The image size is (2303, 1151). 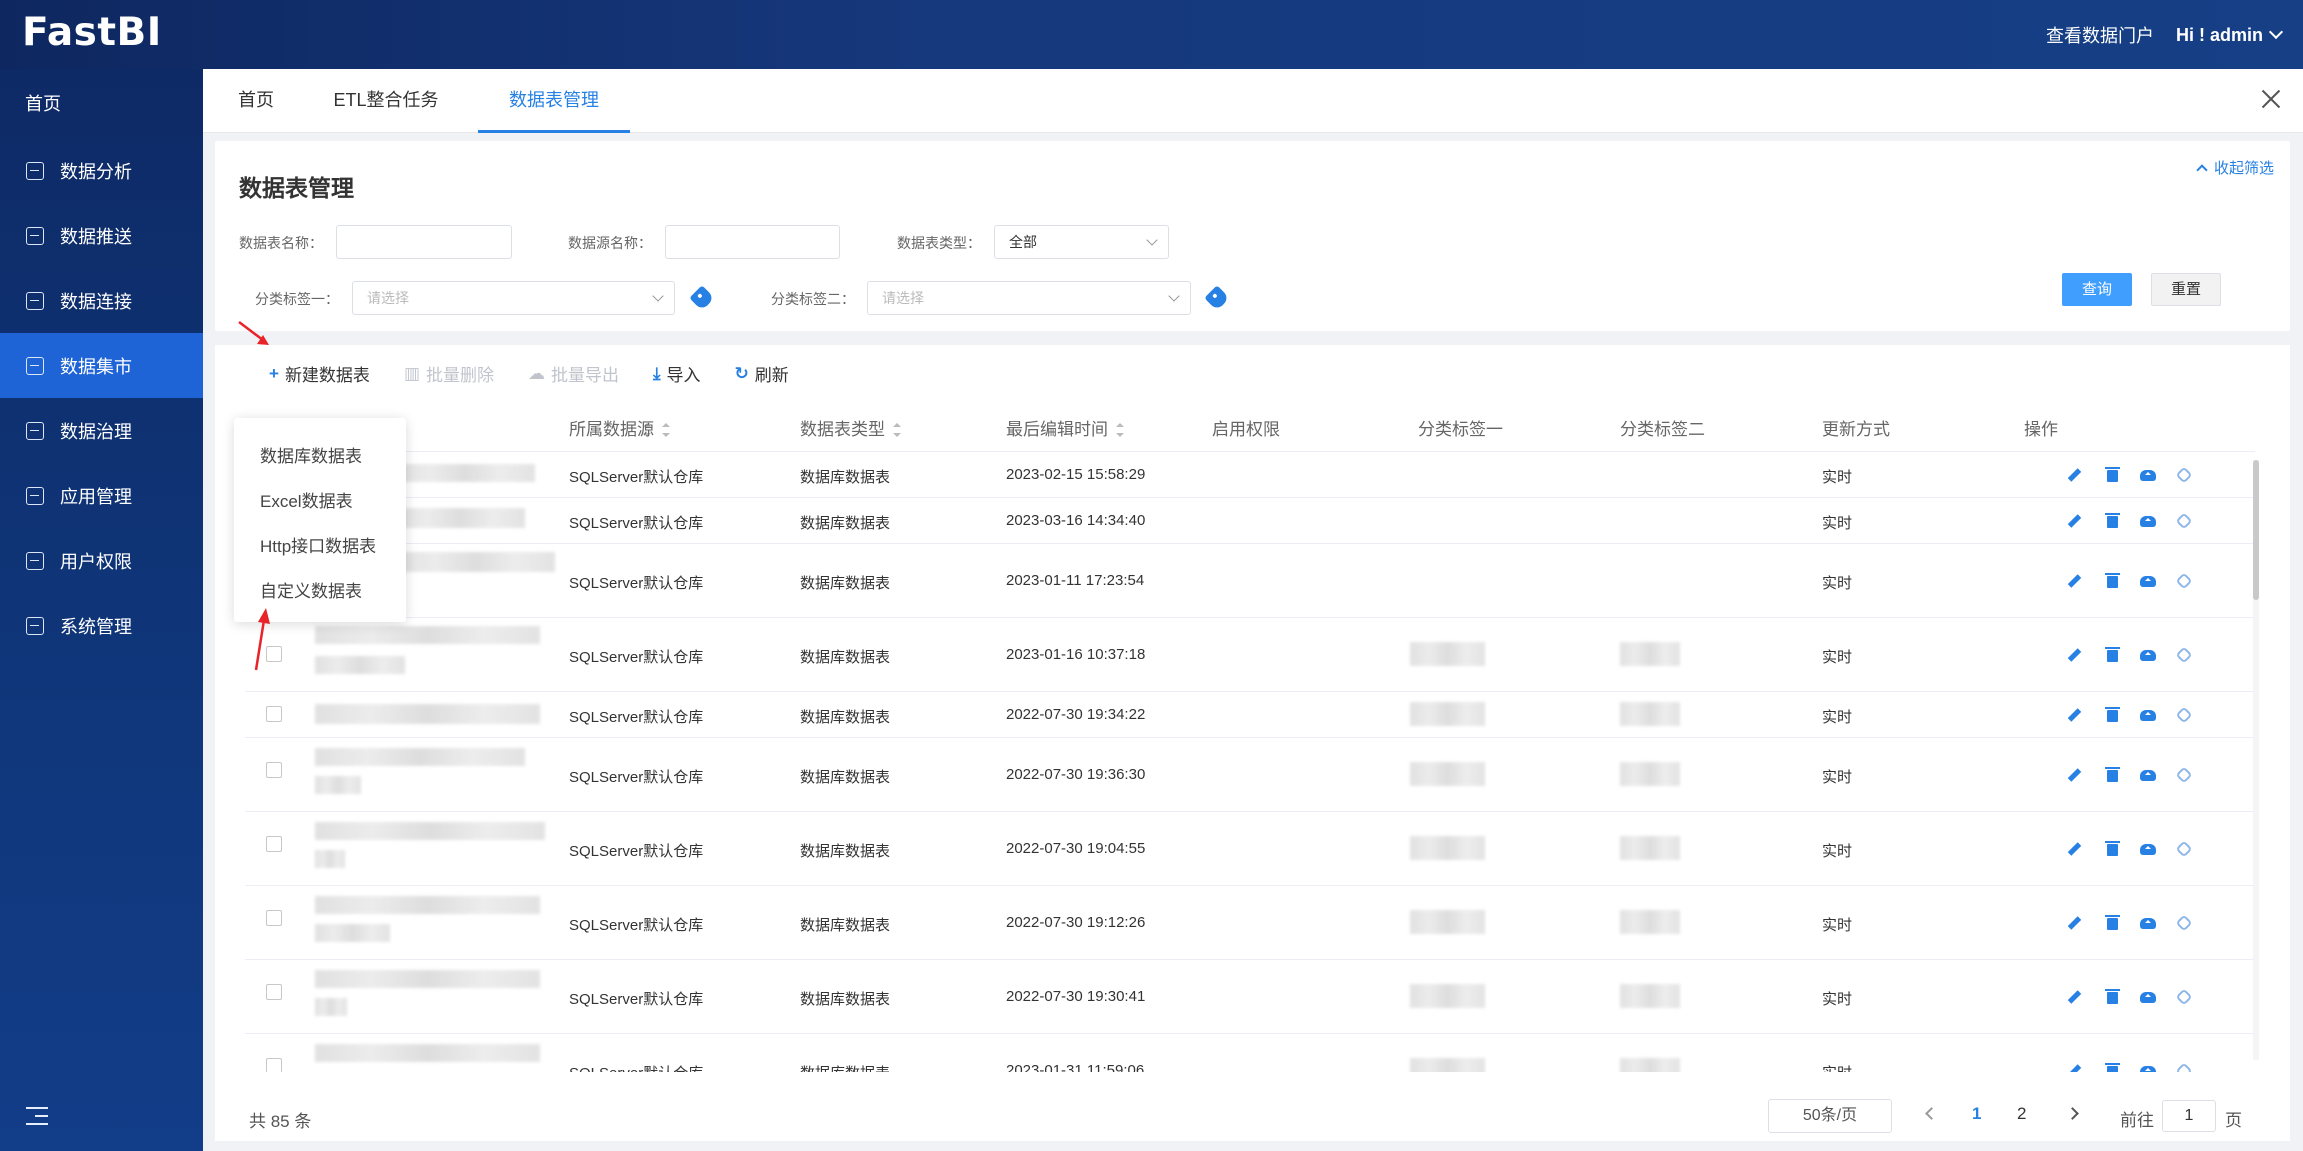 What do you see at coordinates (101, 625) in the screenshot?
I see `sidebar-item-system-management: 系统管理` at bounding box center [101, 625].